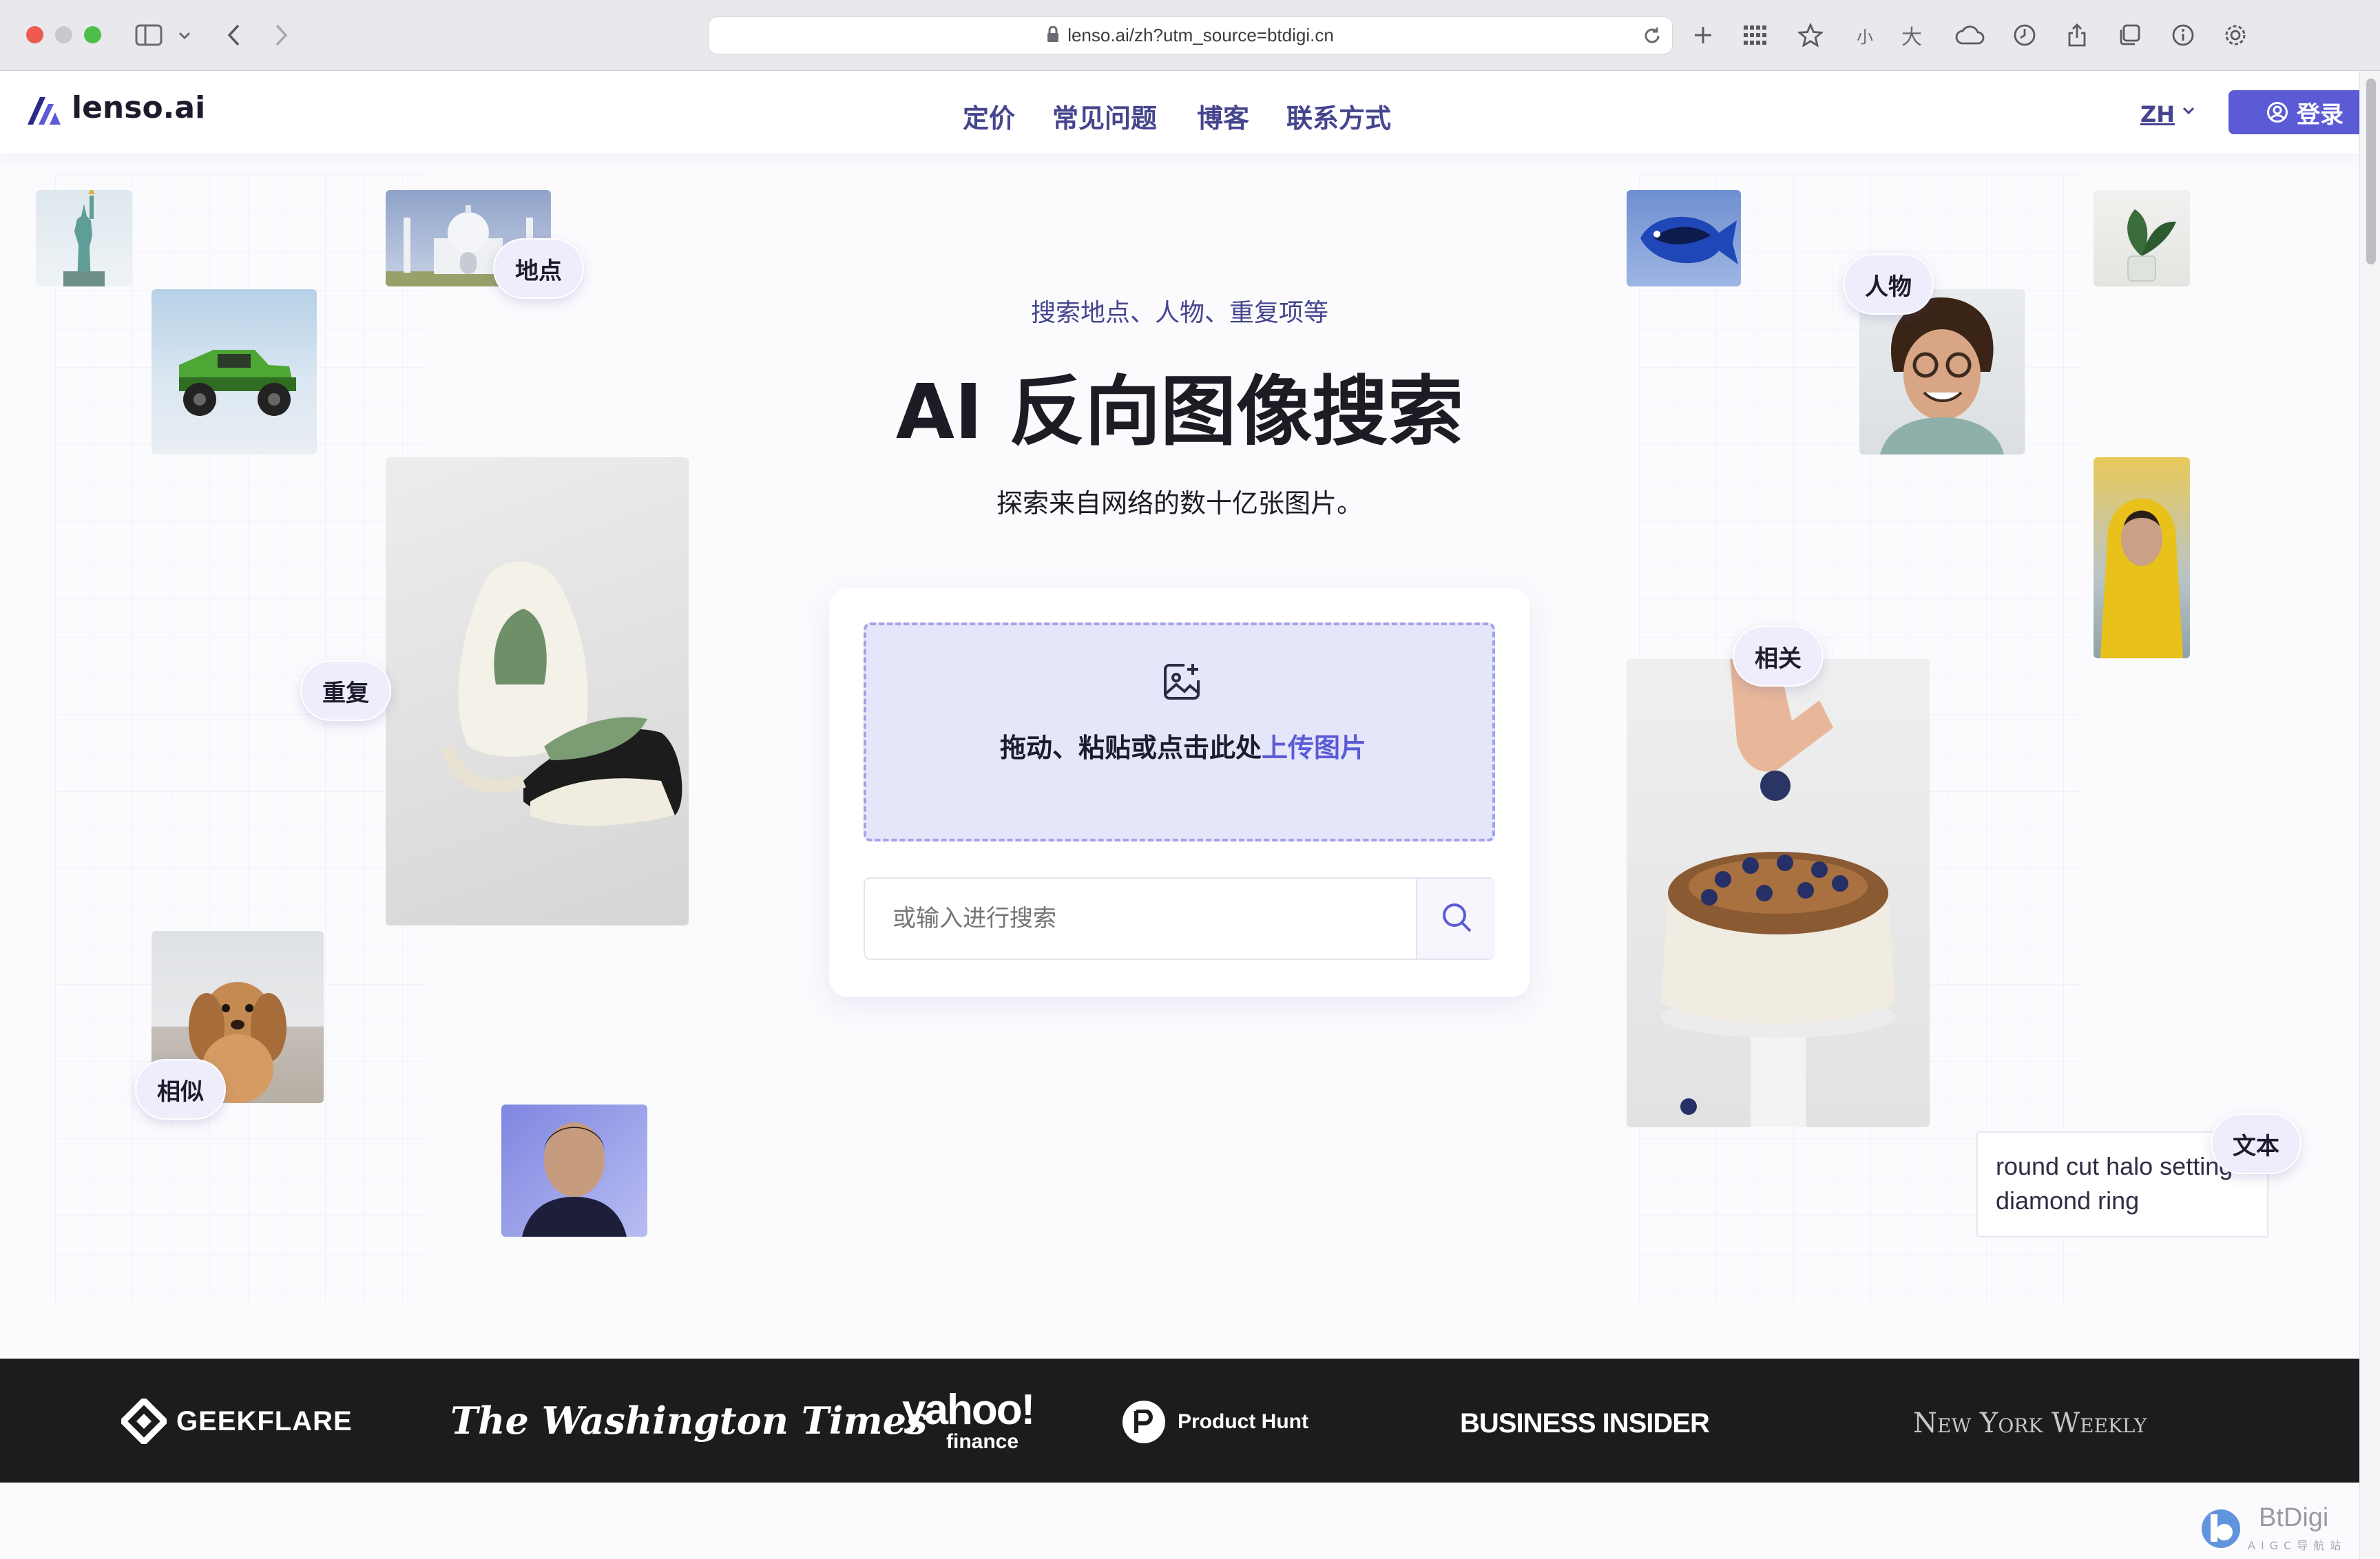  I want to click on product-hunt-icon, so click(1144, 1422).